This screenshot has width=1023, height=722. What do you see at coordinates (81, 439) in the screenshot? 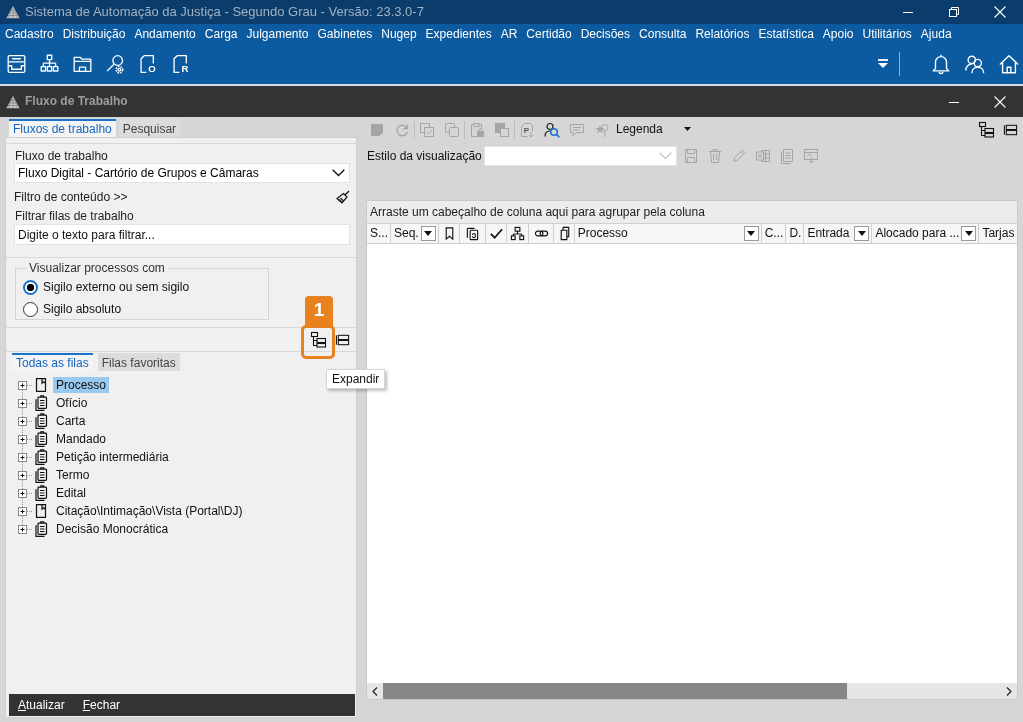
I see `tree-item: Mandado` at bounding box center [81, 439].